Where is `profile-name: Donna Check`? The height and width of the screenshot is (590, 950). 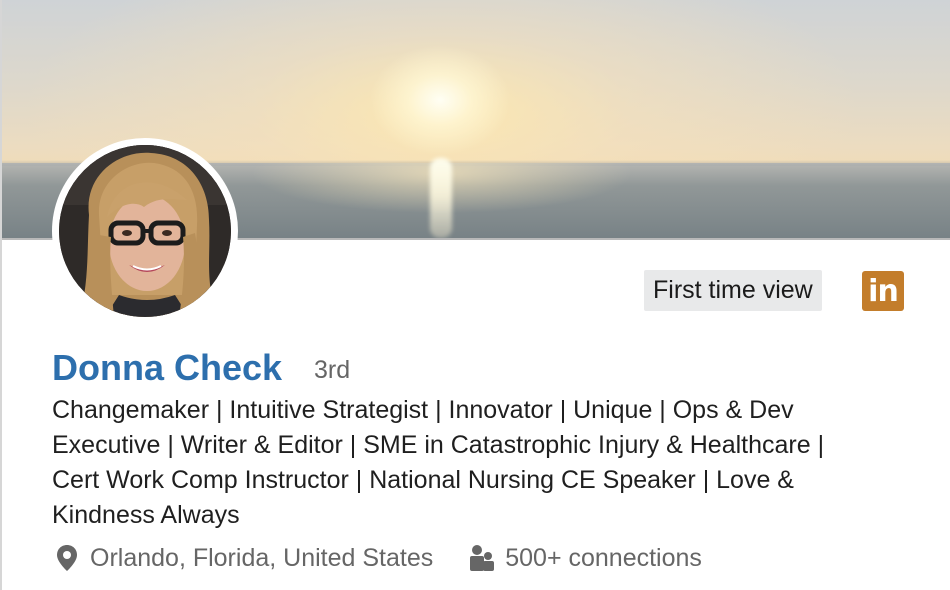 profile-name: Donna Check is located at coordinates (167, 368).